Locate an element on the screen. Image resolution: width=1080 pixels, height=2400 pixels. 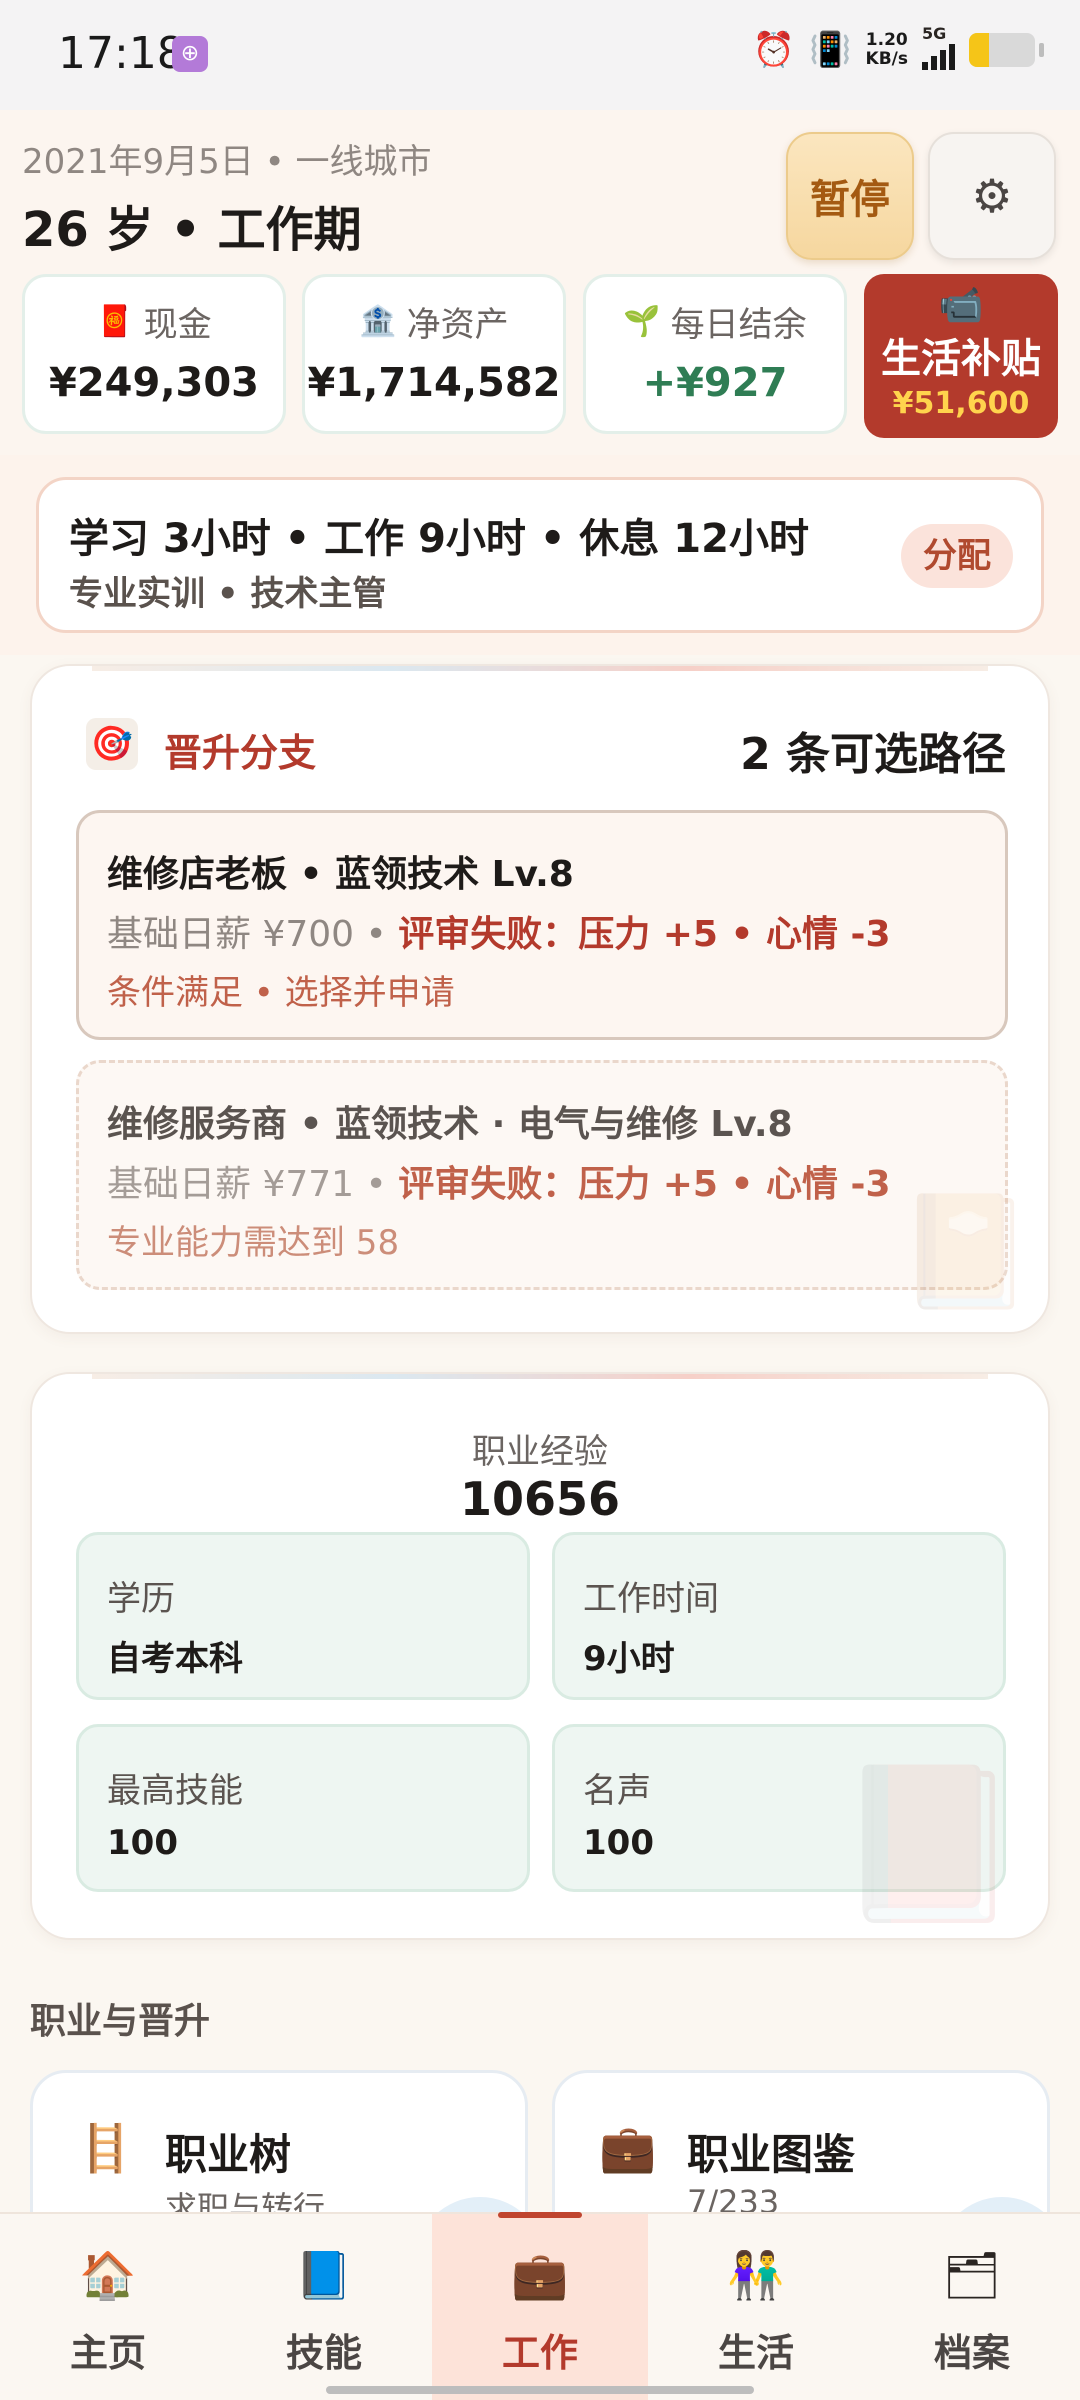
nav-archive: 🗂 档案 is located at coordinates (972, 2307).